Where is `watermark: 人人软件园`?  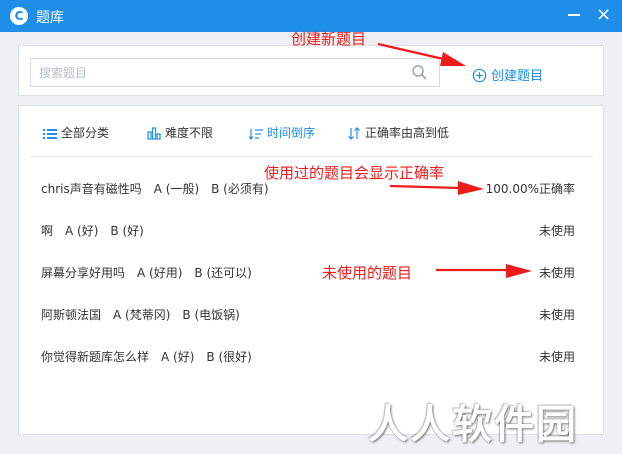
watermark: 人人软件园 is located at coordinates (473, 425).